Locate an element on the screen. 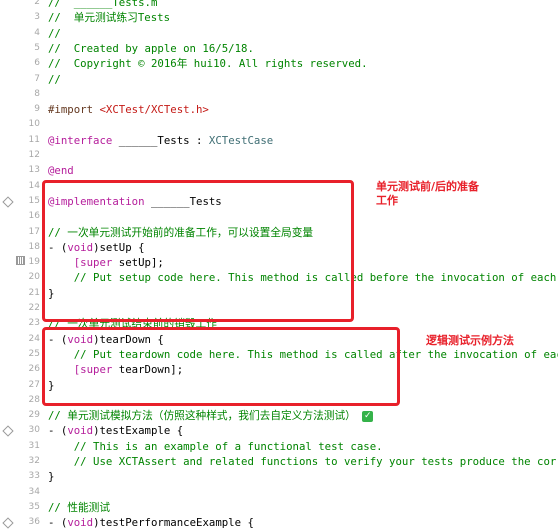  line-number: 2 is located at coordinates (37, 3).